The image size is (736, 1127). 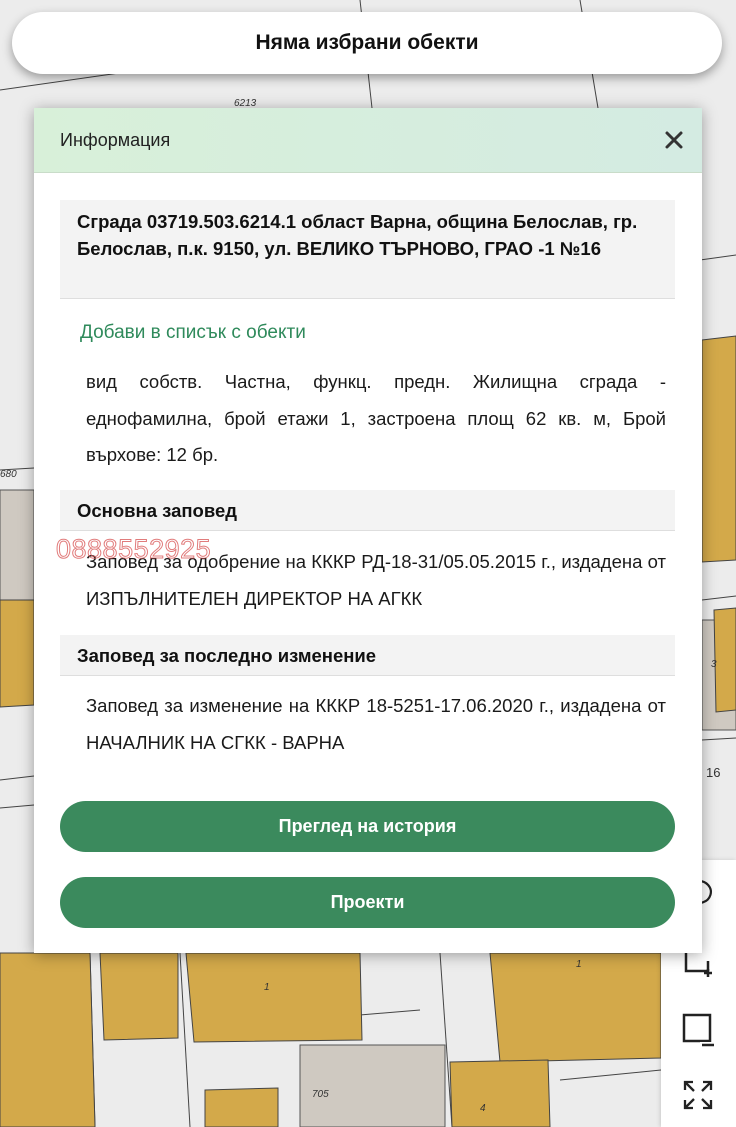 I want to click on last-change-heading-box: Заповед за последно изменение, so click(x=367, y=655).